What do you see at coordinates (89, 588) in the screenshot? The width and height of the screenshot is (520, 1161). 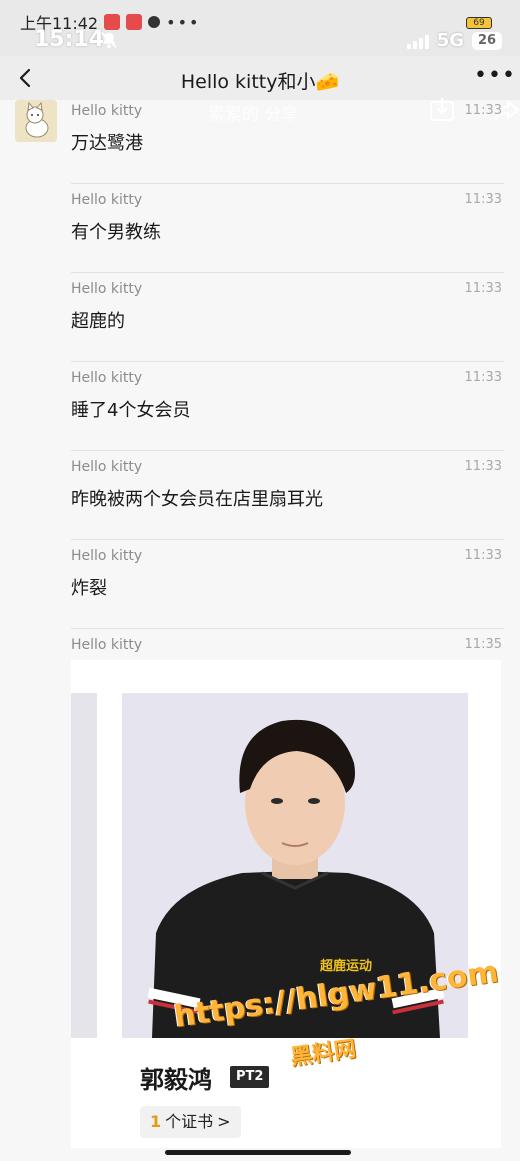 I see `message-text: 炸裂` at bounding box center [89, 588].